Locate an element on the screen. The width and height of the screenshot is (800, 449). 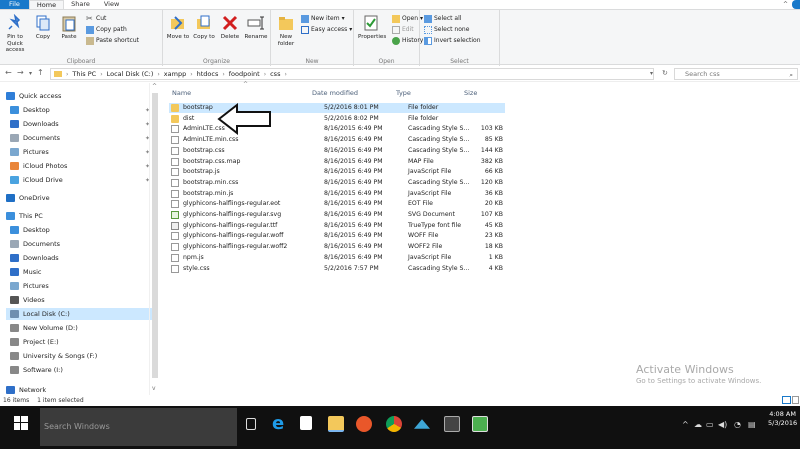
column-date-modified: Date modified is located at coordinates (335, 93).